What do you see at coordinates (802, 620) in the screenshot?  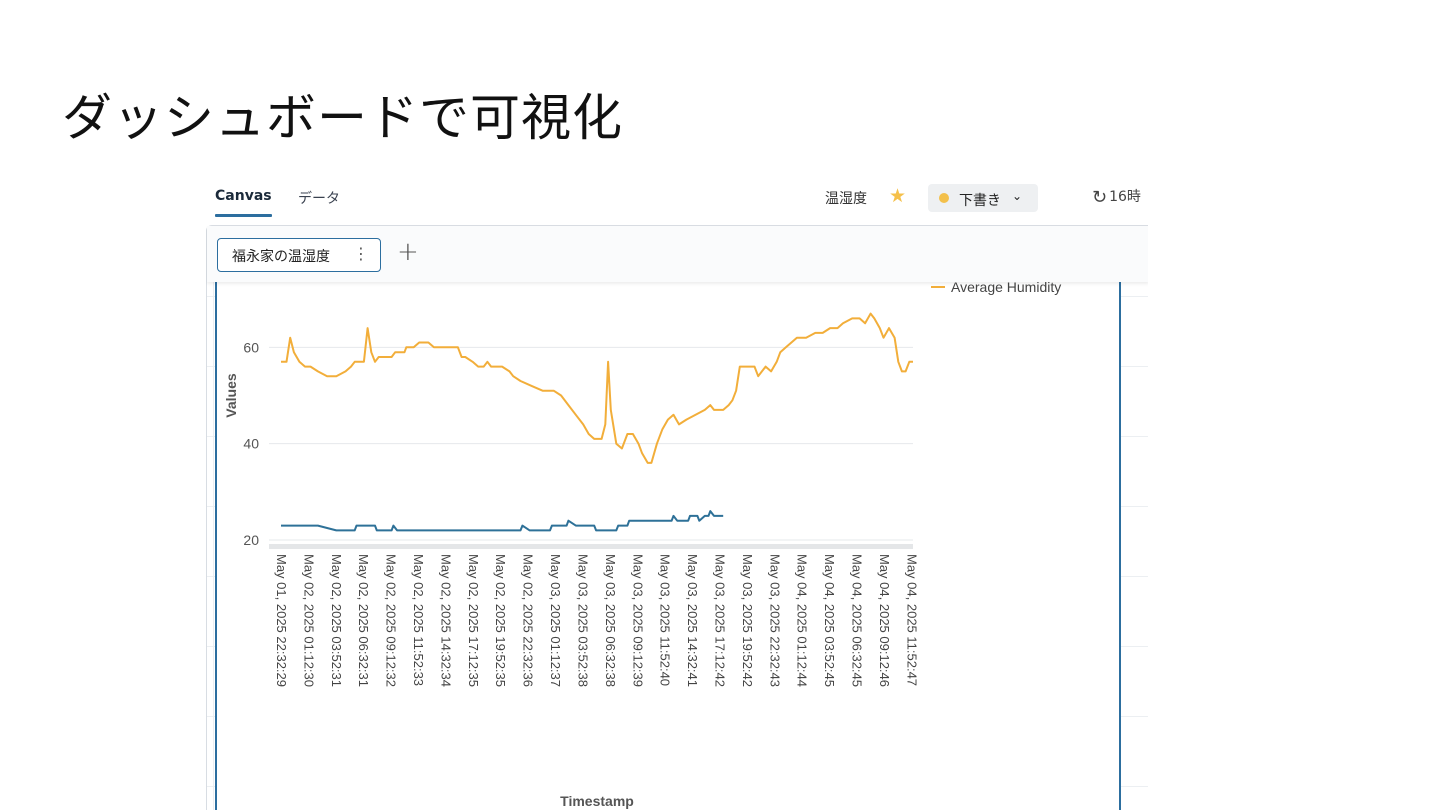 I see `x-tick-label-19: May 04, 2025 01:12:44` at bounding box center [802, 620].